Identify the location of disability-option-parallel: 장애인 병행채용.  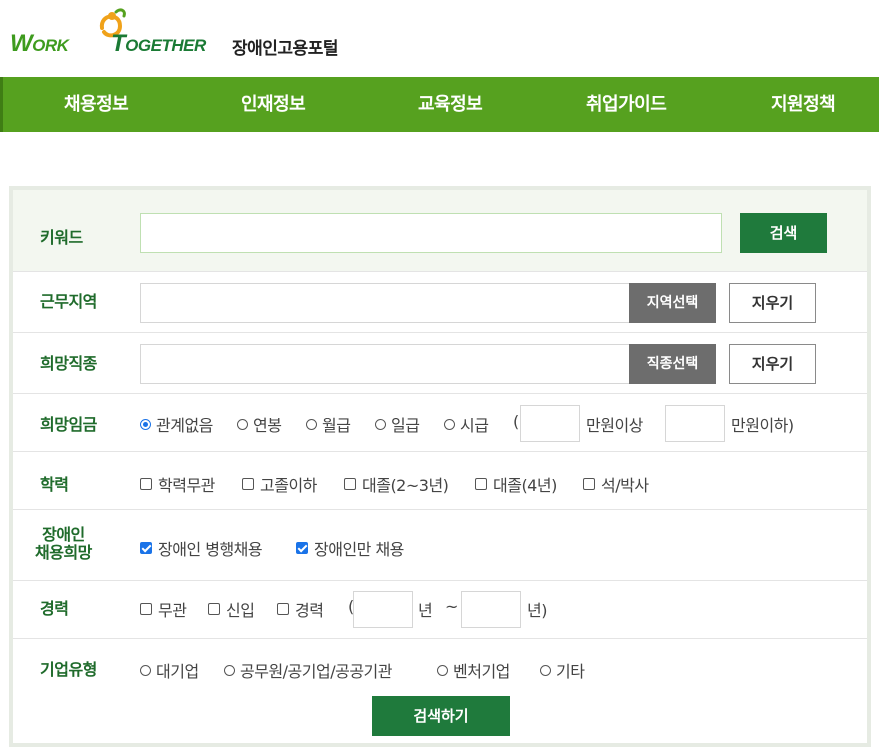
(201, 548).